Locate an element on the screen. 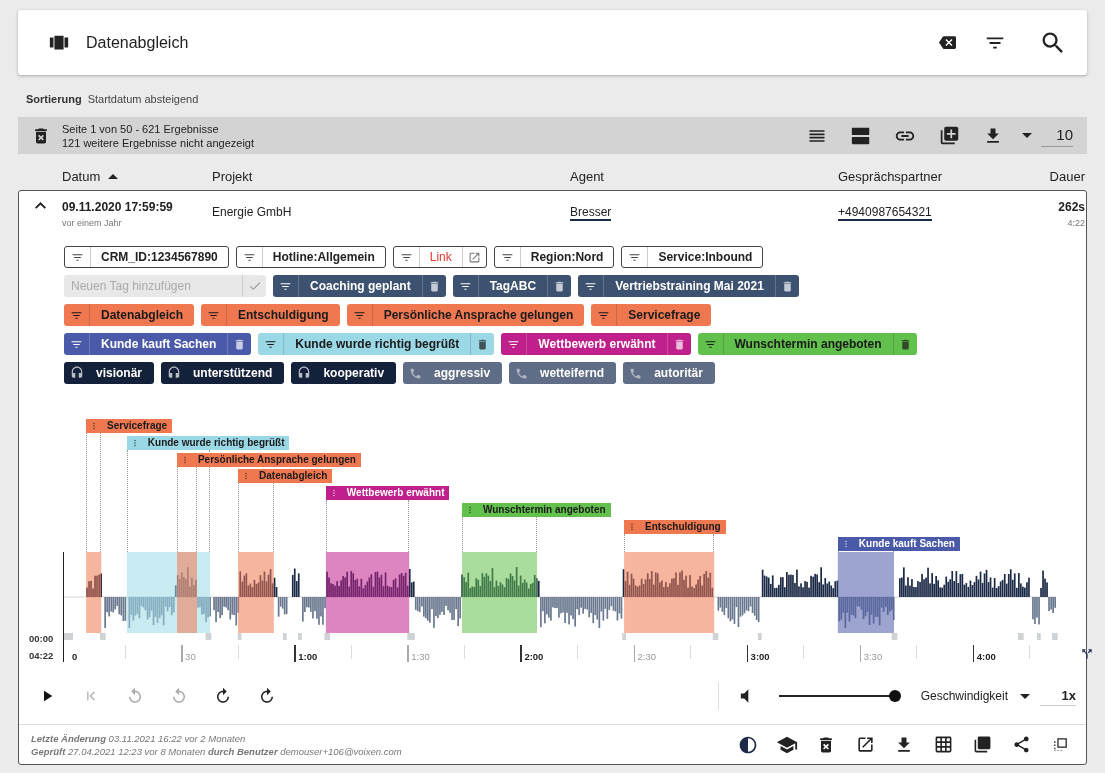 The image size is (1105, 773). tick-label: 3:00 is located at coordinates (760, 656).